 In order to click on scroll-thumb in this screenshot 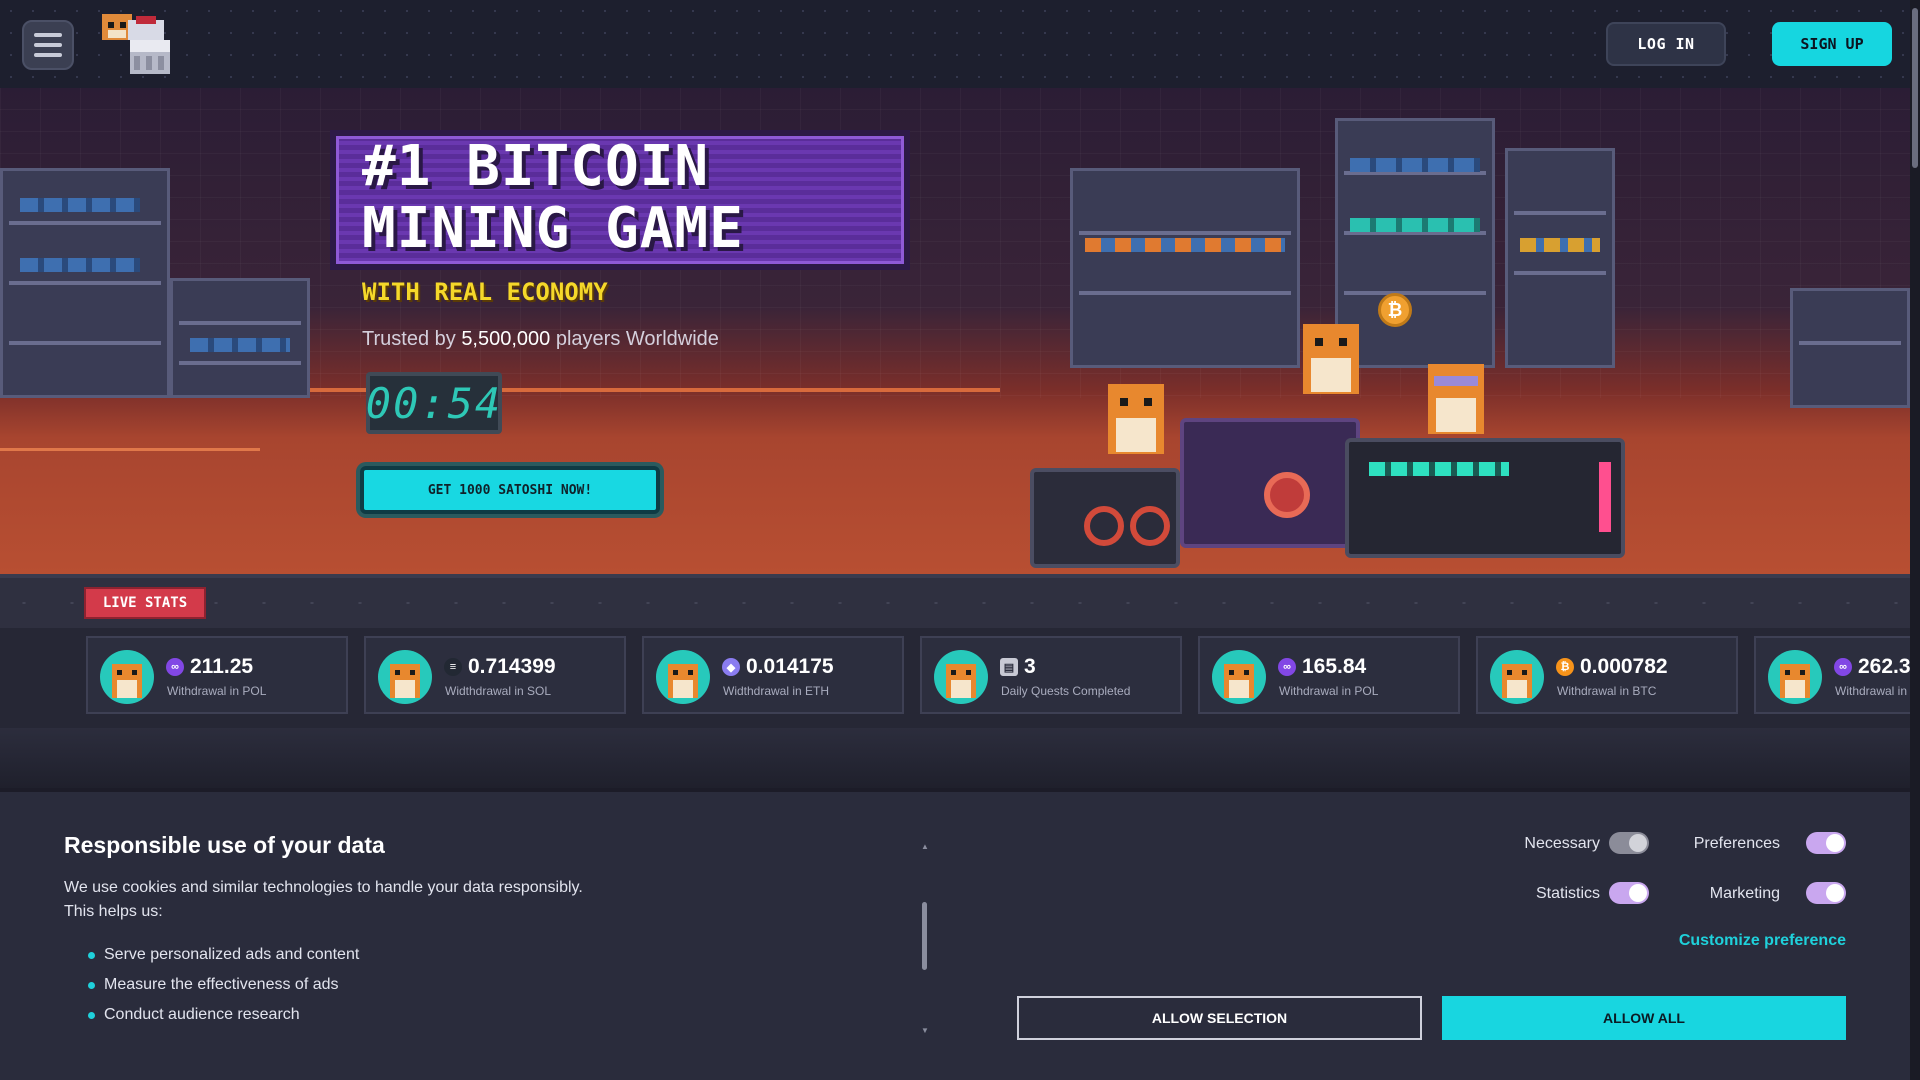, I will do `click(924, 936)`.